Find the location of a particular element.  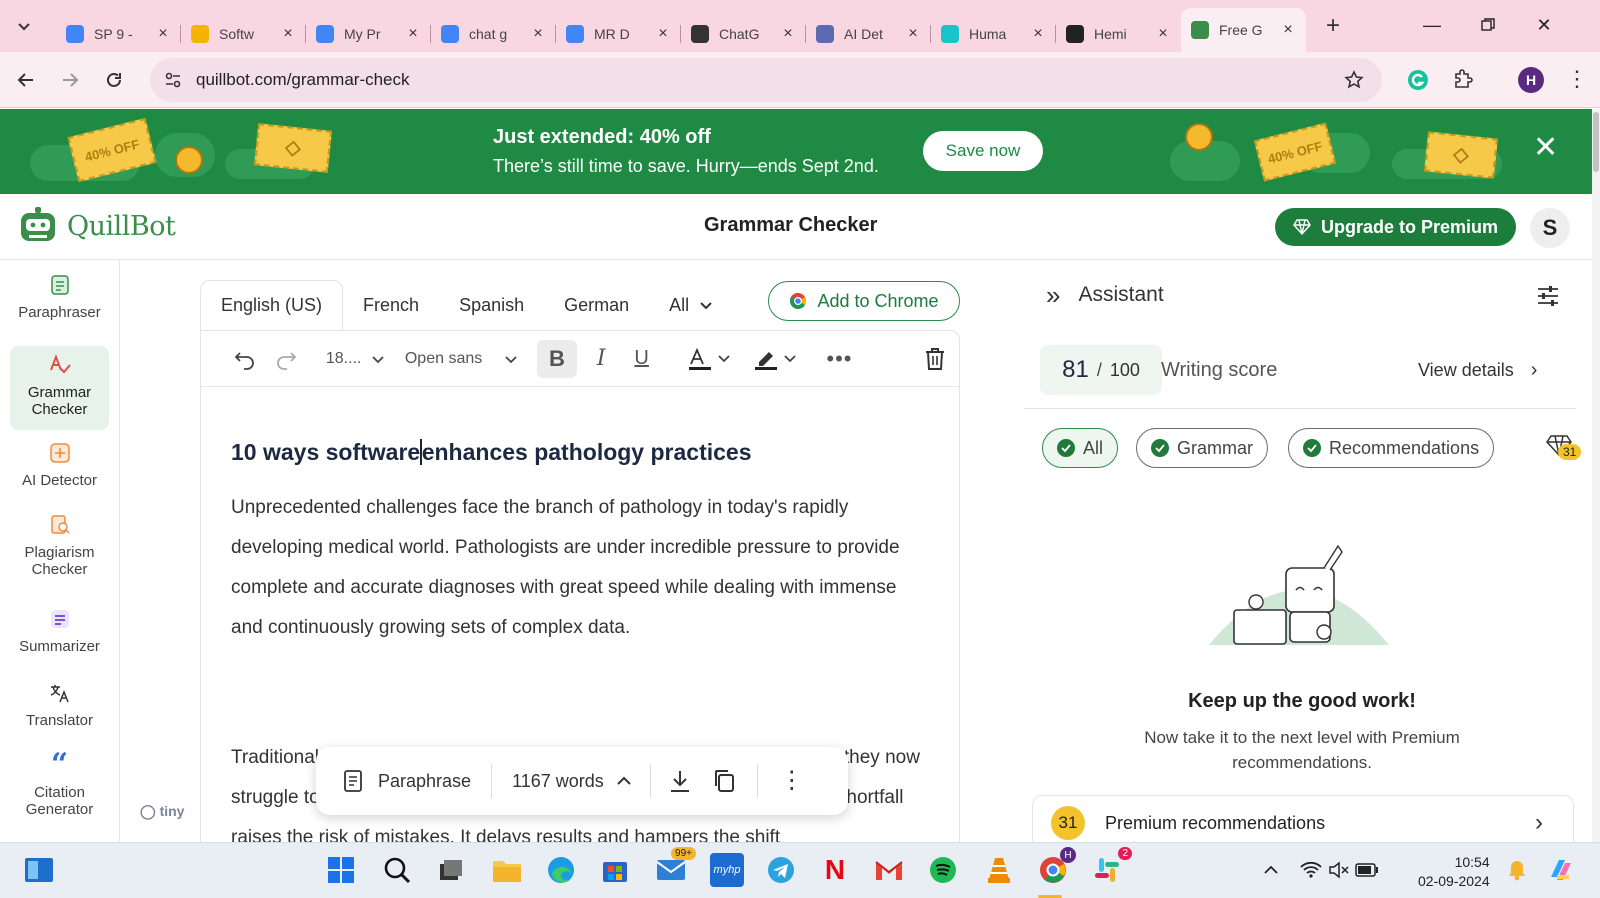

search-icon is located at coordinates (397, 870).